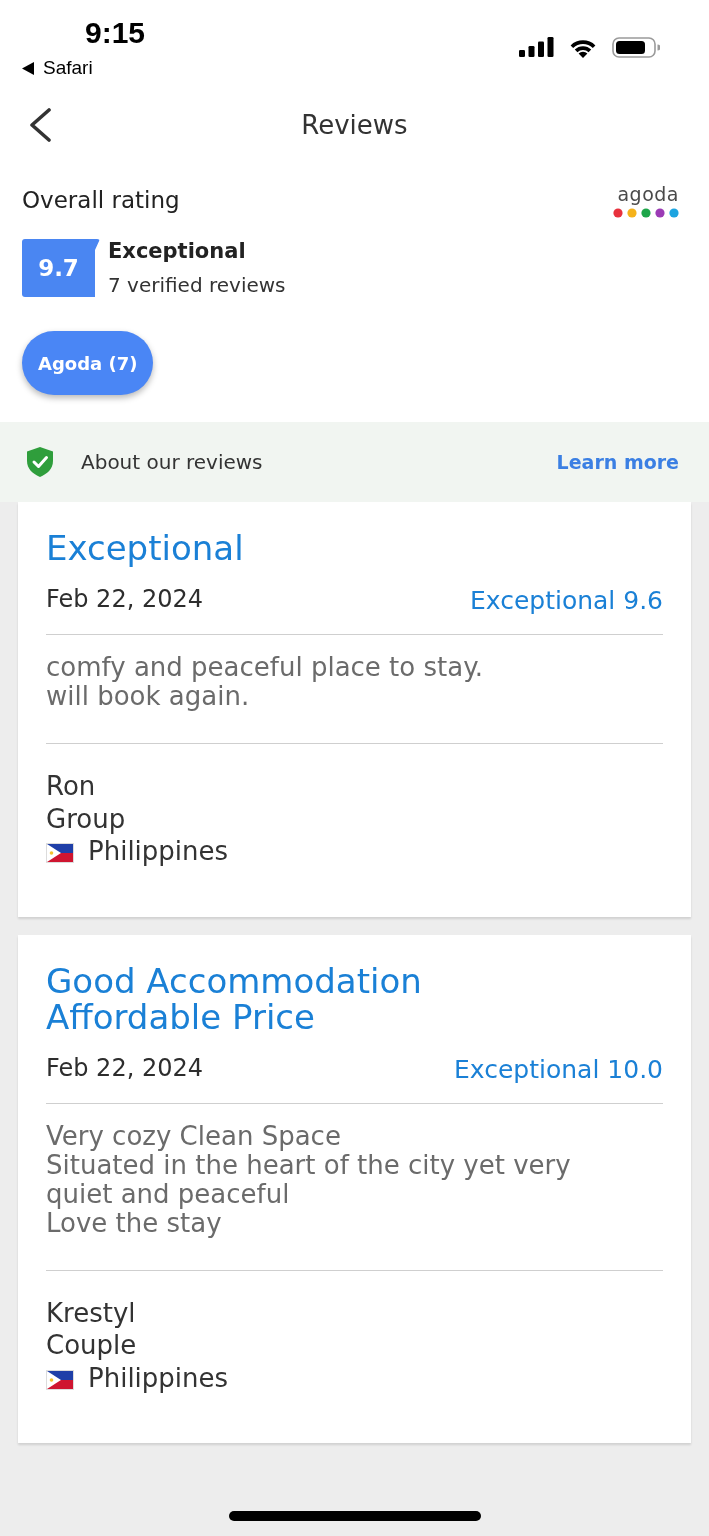 This screenshot has width=709, height=1536. I want to click on reviewer-name: Ron, so click(71, 786).